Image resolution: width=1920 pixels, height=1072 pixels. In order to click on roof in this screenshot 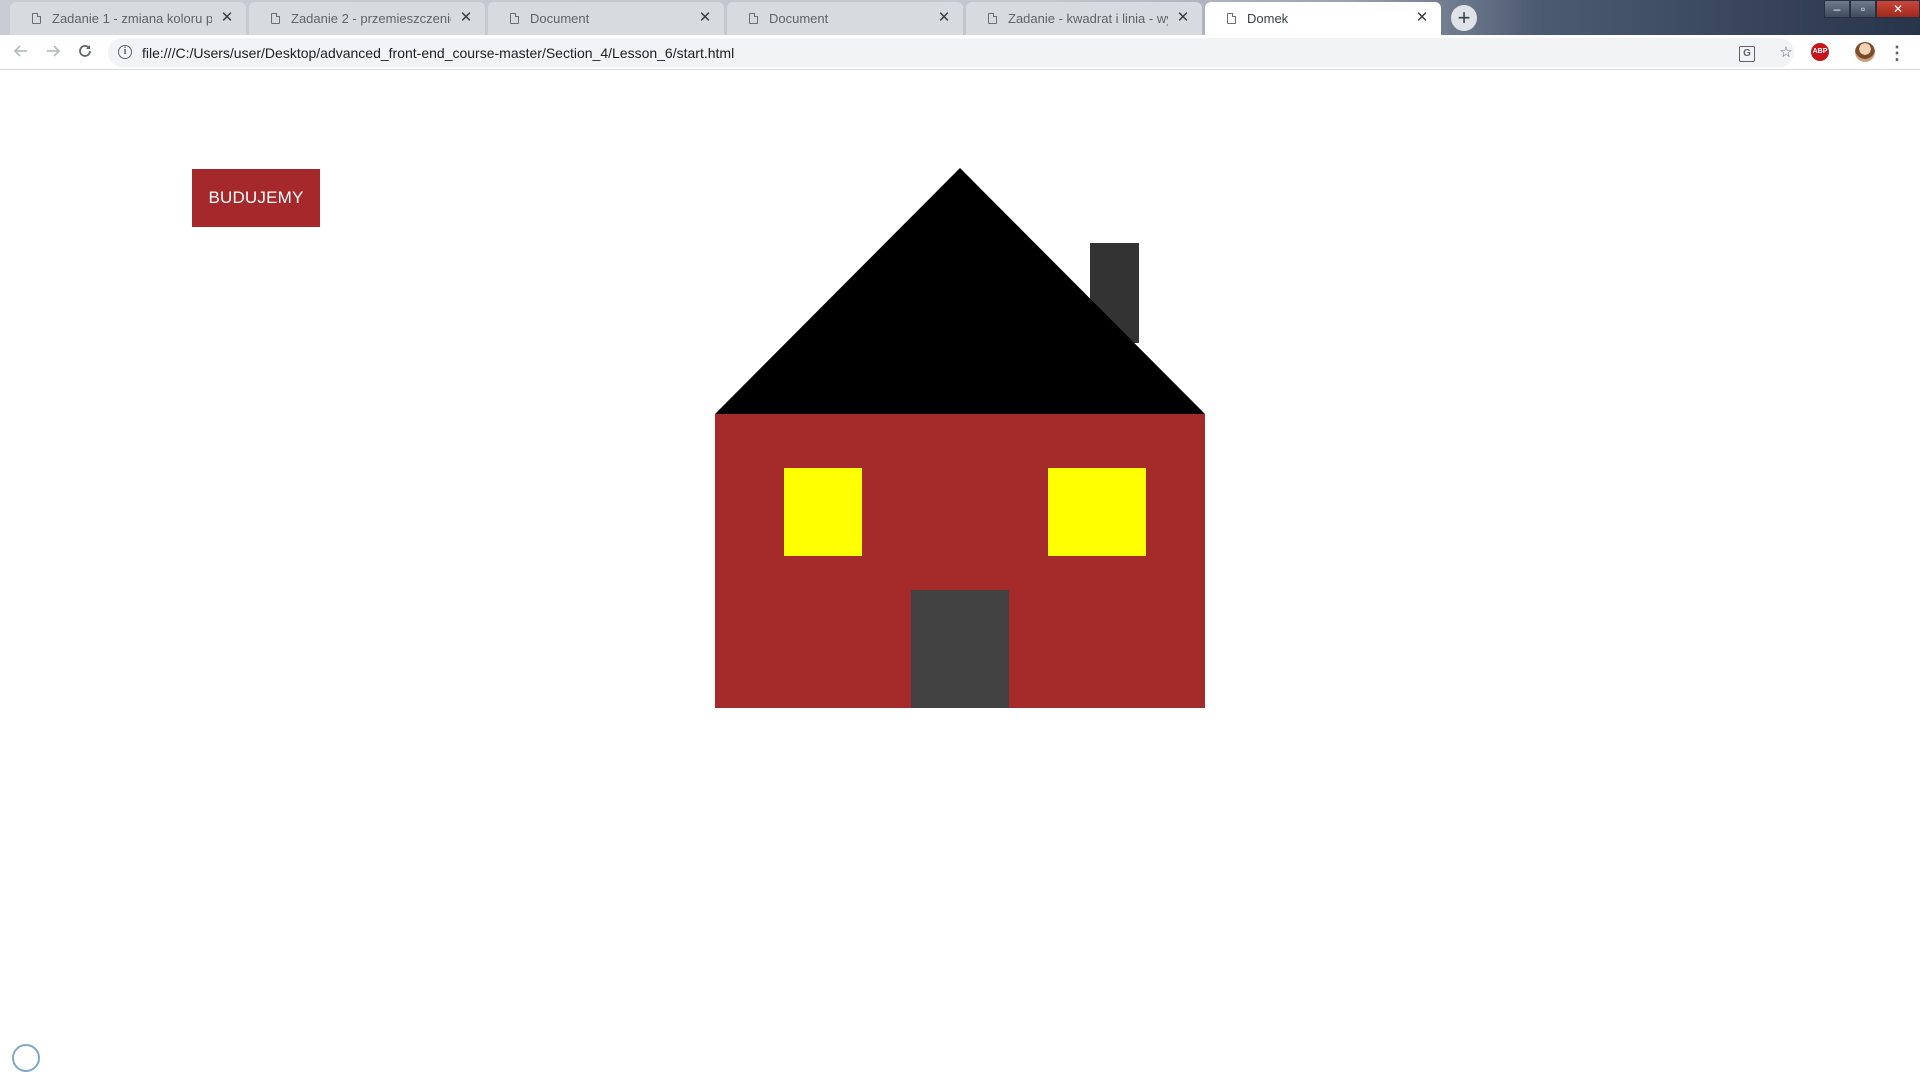, I will do `click(960, 291)`.